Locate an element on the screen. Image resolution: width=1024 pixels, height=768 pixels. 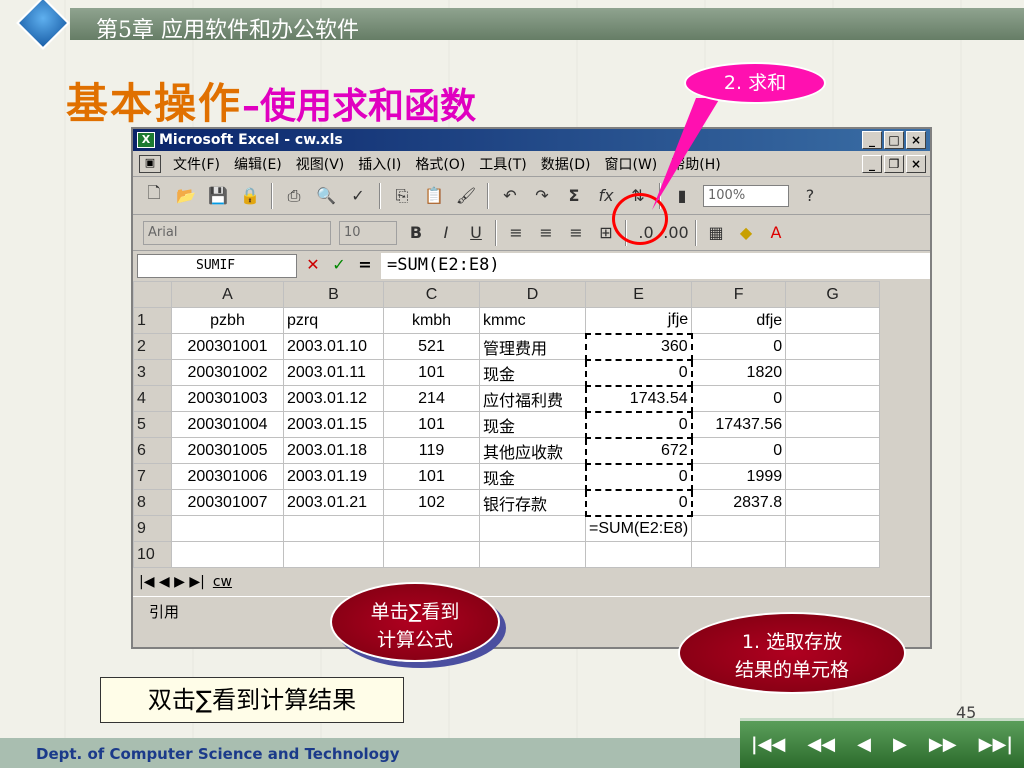
row-header: 8 is located at coordinates (152, 502).